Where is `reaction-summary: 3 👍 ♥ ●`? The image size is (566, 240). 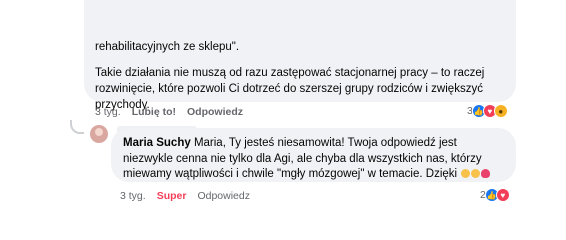
reaction-summary: 3 👍 ♥ ● is located at coordinates (487, 111).